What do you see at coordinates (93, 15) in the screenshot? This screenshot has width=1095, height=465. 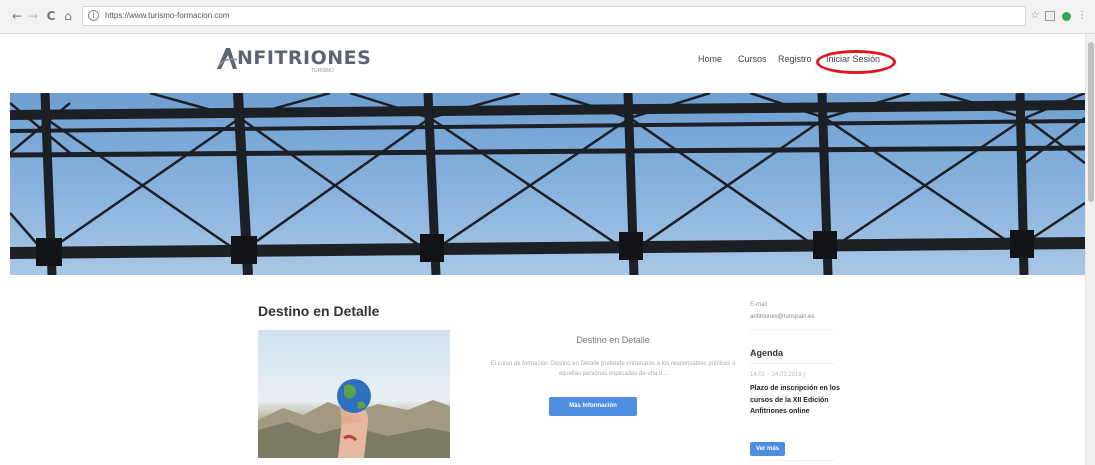 I see `info-icon: i` at bounding box center [93, 15].